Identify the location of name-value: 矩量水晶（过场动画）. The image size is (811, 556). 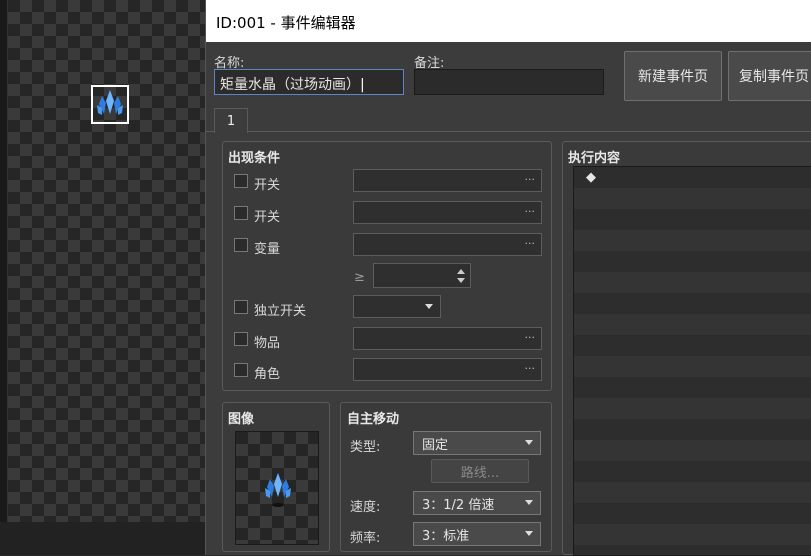
(290, 85).